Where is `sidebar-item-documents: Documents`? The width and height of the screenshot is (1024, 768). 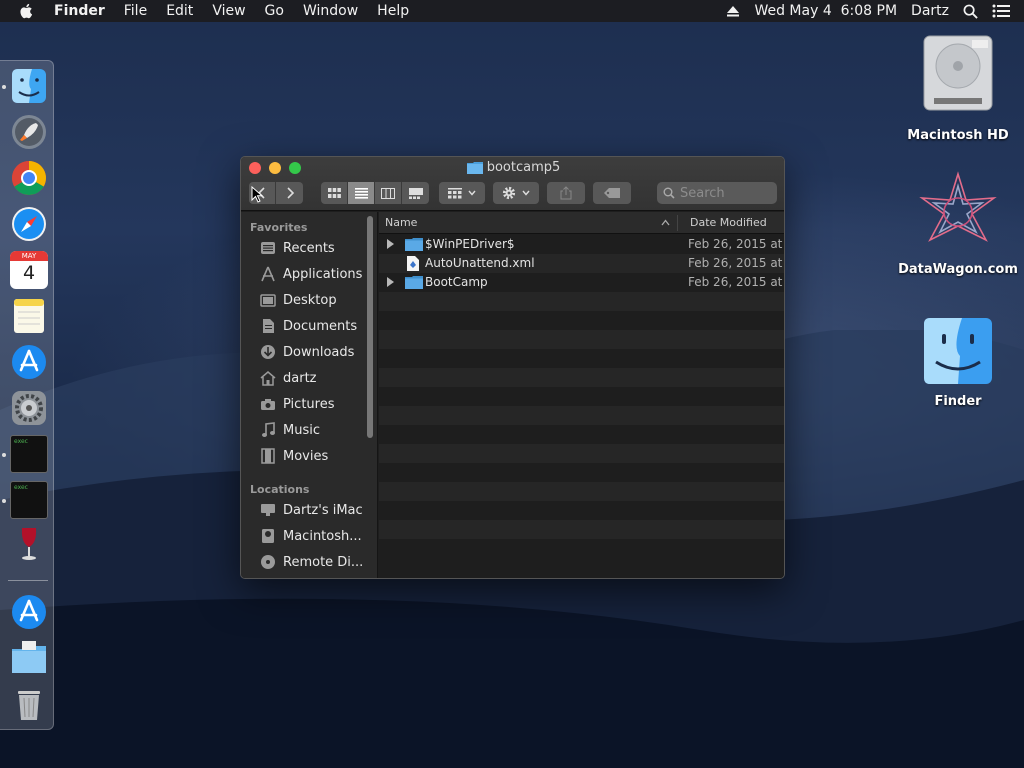 sidebar-item-documents: Documents is located at coordinates (307, 326).